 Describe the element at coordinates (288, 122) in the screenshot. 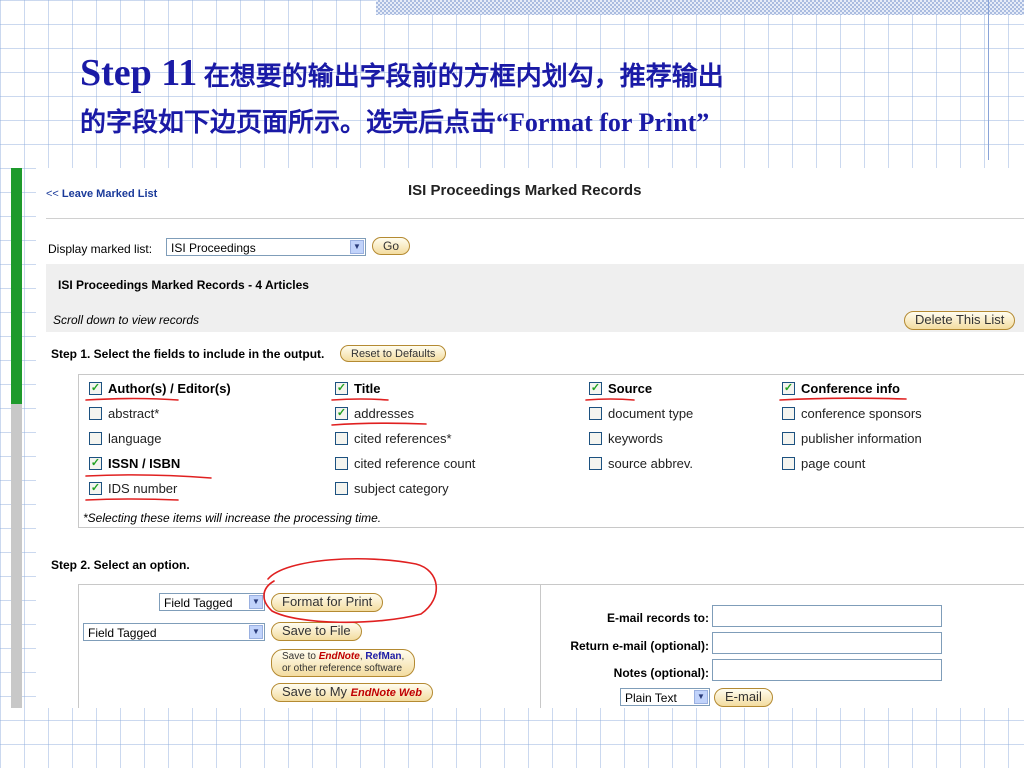

I see `slide-title-line2: 的字段如下边页面所示。选完后点击` at that location.